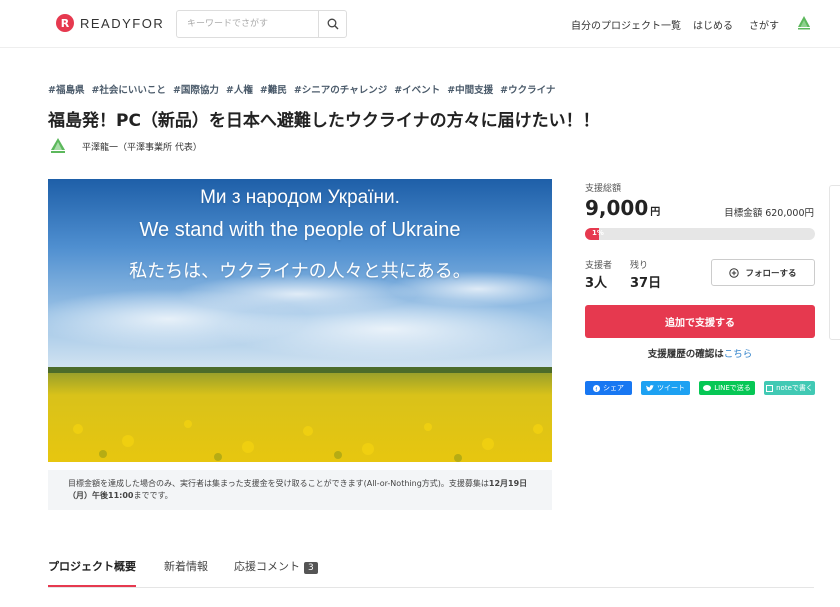  What do you see at coordinates (273, 89) in the screenshot?
I see `tag-link: #難民` at bounding box center [273, 89].